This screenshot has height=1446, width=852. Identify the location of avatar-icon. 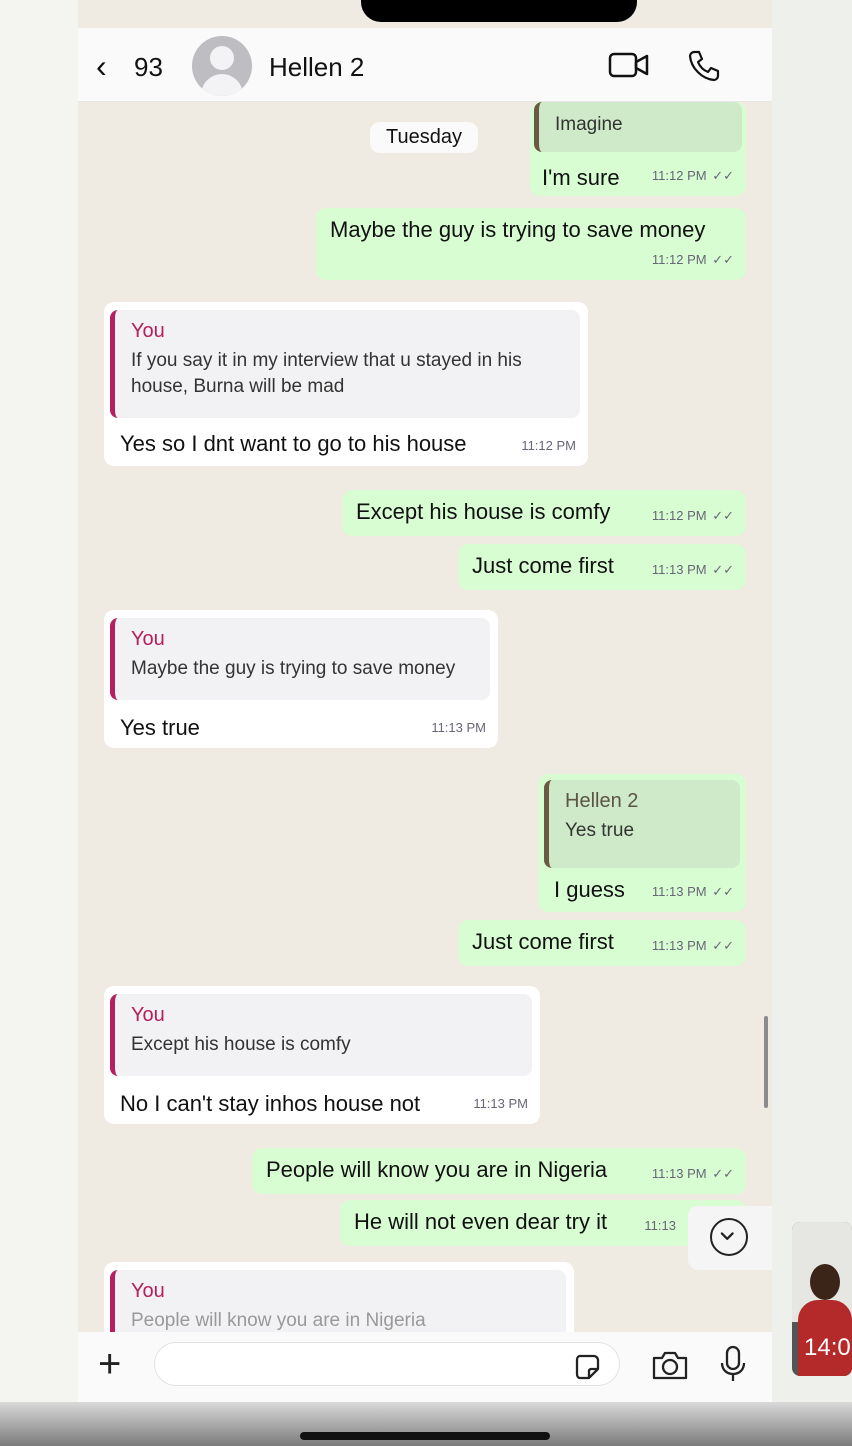
(222, 66).